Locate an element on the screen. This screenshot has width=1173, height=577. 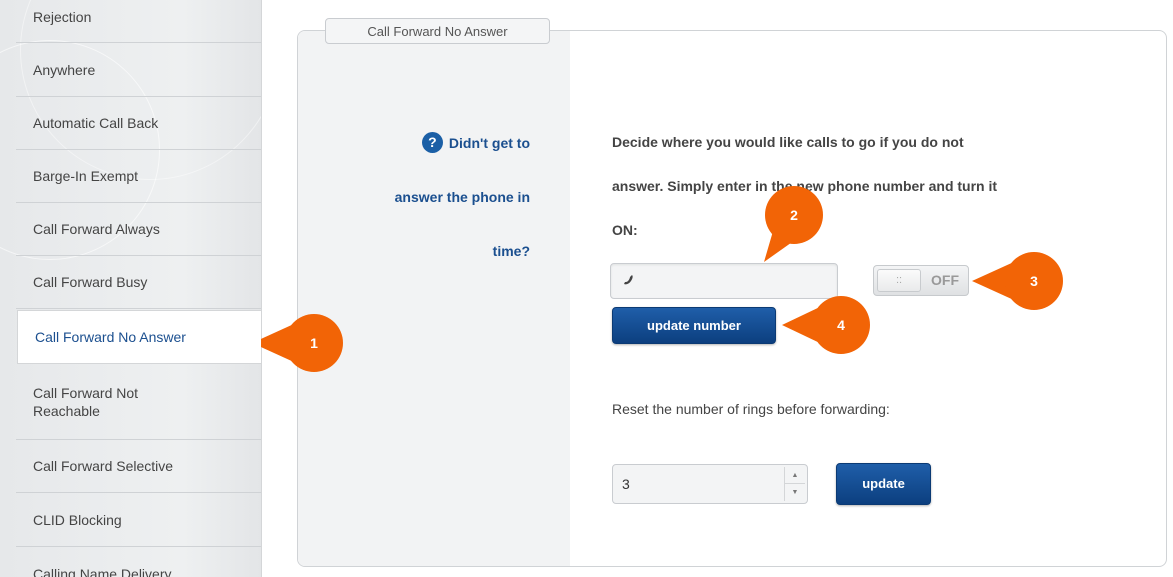
sidebar-item-label: Call Forward Busy is located at coordinates (90, 282).